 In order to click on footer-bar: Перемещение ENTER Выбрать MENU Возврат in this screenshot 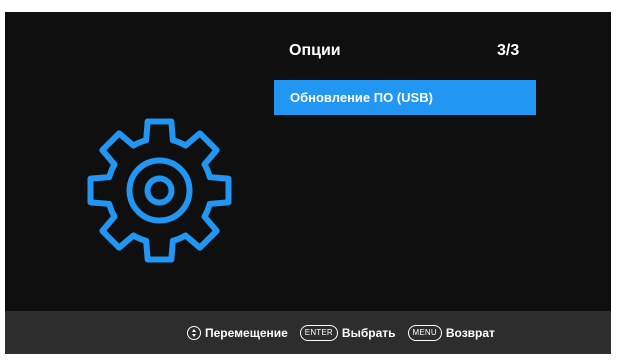, I will do `click(308, 332)`.